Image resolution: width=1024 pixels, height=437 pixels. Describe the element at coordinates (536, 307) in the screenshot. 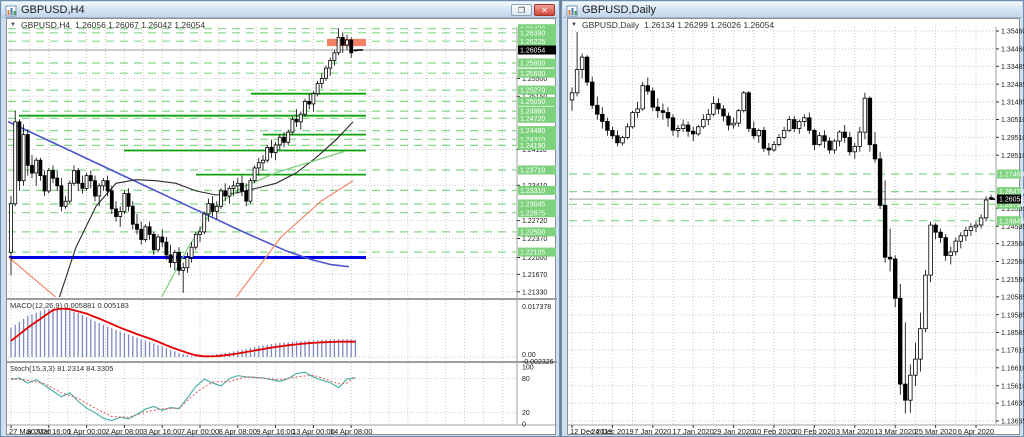

I see `svg-text: 0.017378` at that location.